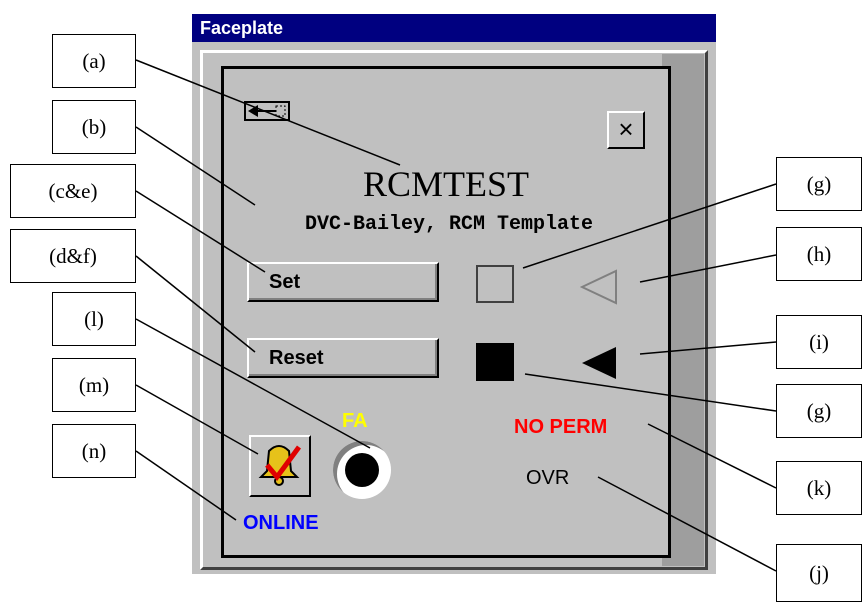 This screenshot has height=605, width=862. I want to click on callout-g-top: (g), so click(819, 184).